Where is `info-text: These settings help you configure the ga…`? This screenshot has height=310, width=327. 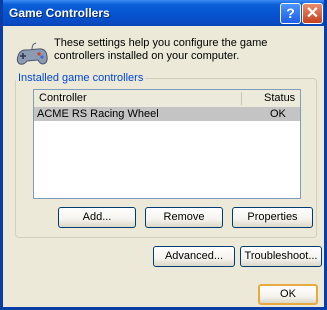 info-text: These settings help you configure the ga… is located at coordinates (161, 49).